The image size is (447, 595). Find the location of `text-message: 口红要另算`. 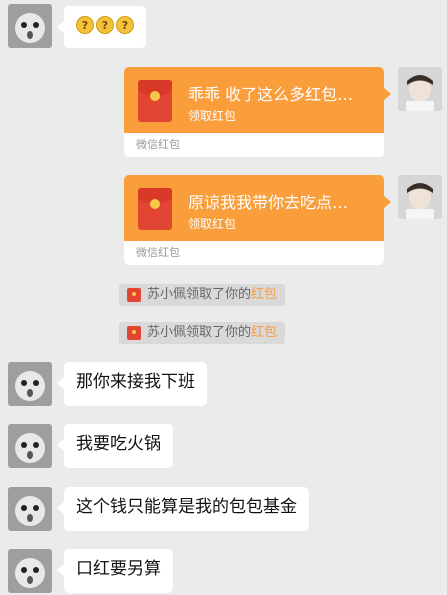

text-message: 口红要另算 is located at coordinates (115, 571).